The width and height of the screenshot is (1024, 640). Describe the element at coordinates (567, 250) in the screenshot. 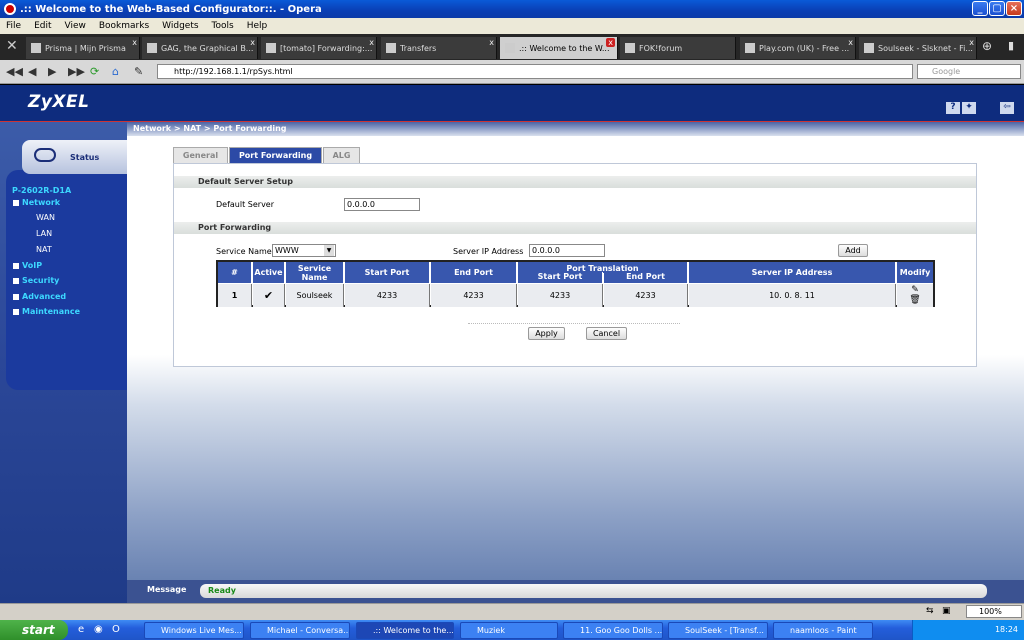

I see `server-ip-field: 0.0.0.0` at that location.